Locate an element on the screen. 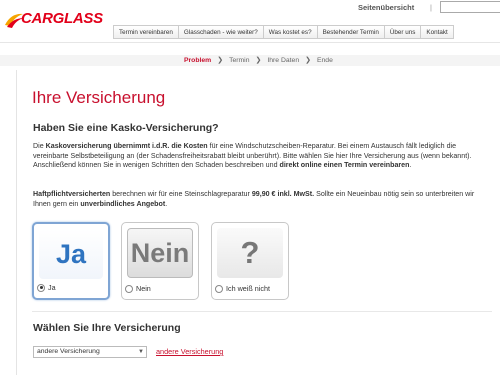  nein-tile-label: Nein is located at coordinates (160, 253).